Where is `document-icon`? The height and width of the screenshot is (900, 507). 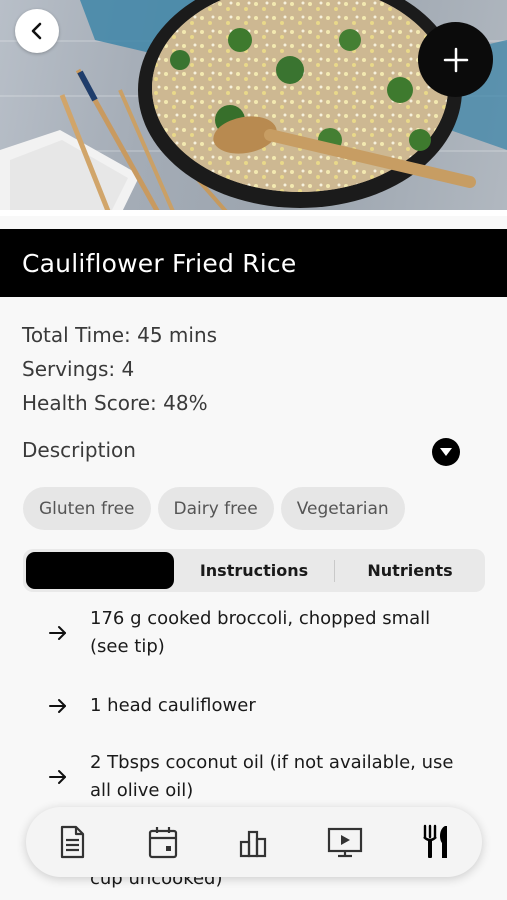 document-icon is located at coordinates (72, 842).